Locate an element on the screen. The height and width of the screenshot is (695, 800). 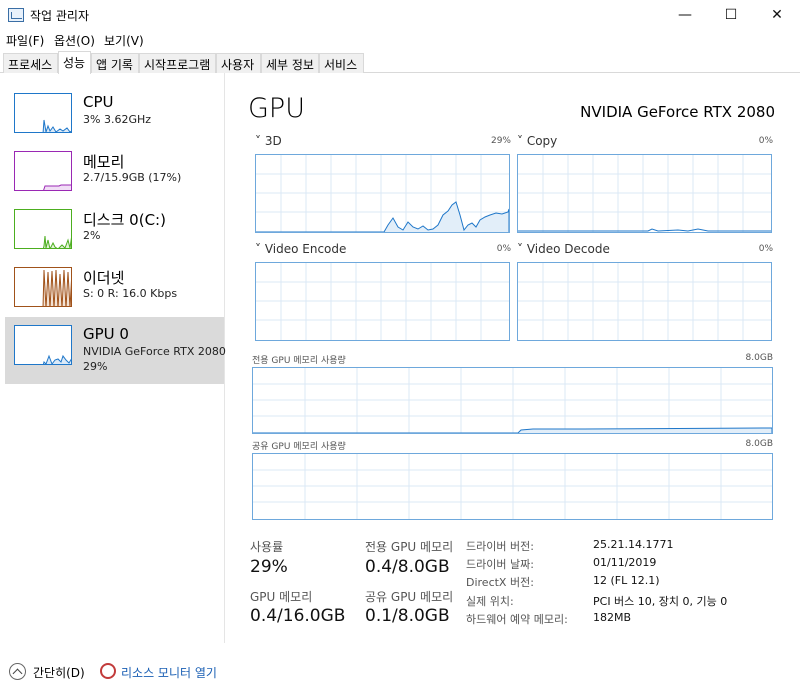
collapse-chevron-icon is located at coordinates (17, 671).